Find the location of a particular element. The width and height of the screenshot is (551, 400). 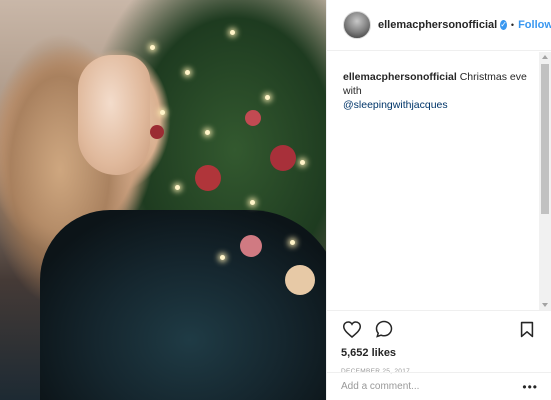

likes-count: 5,652 likes is located at coordinates (439, 353).